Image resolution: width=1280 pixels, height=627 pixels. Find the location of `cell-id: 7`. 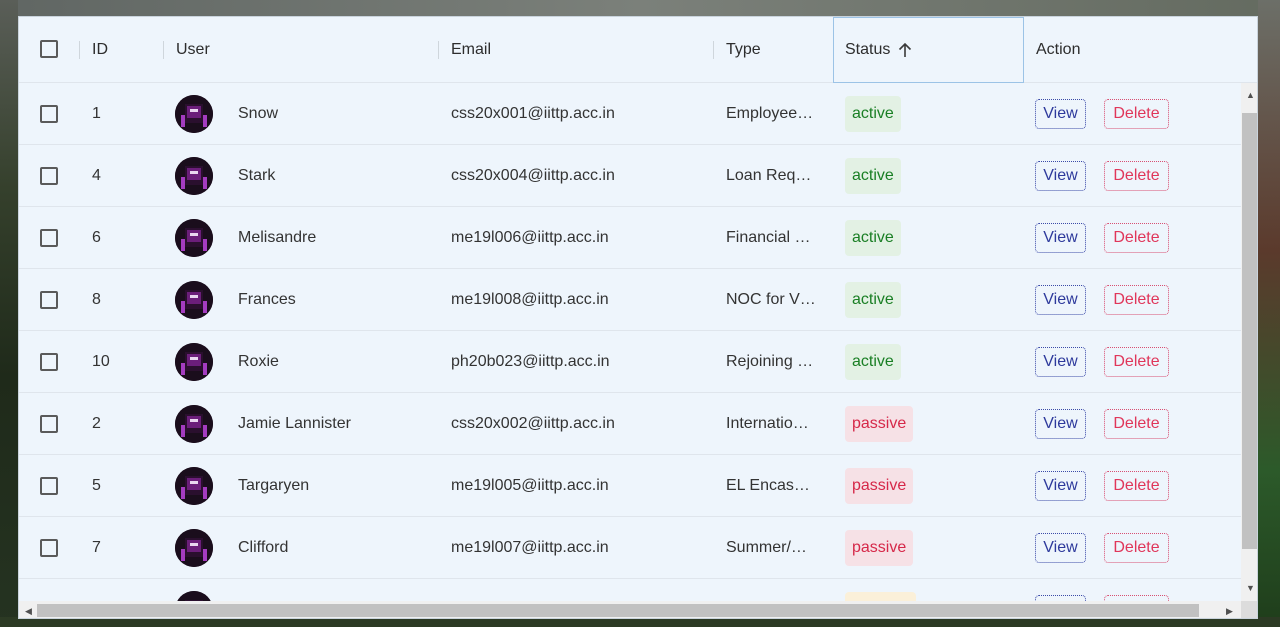

cell-id: 7 is located at coordinates (96, 547).